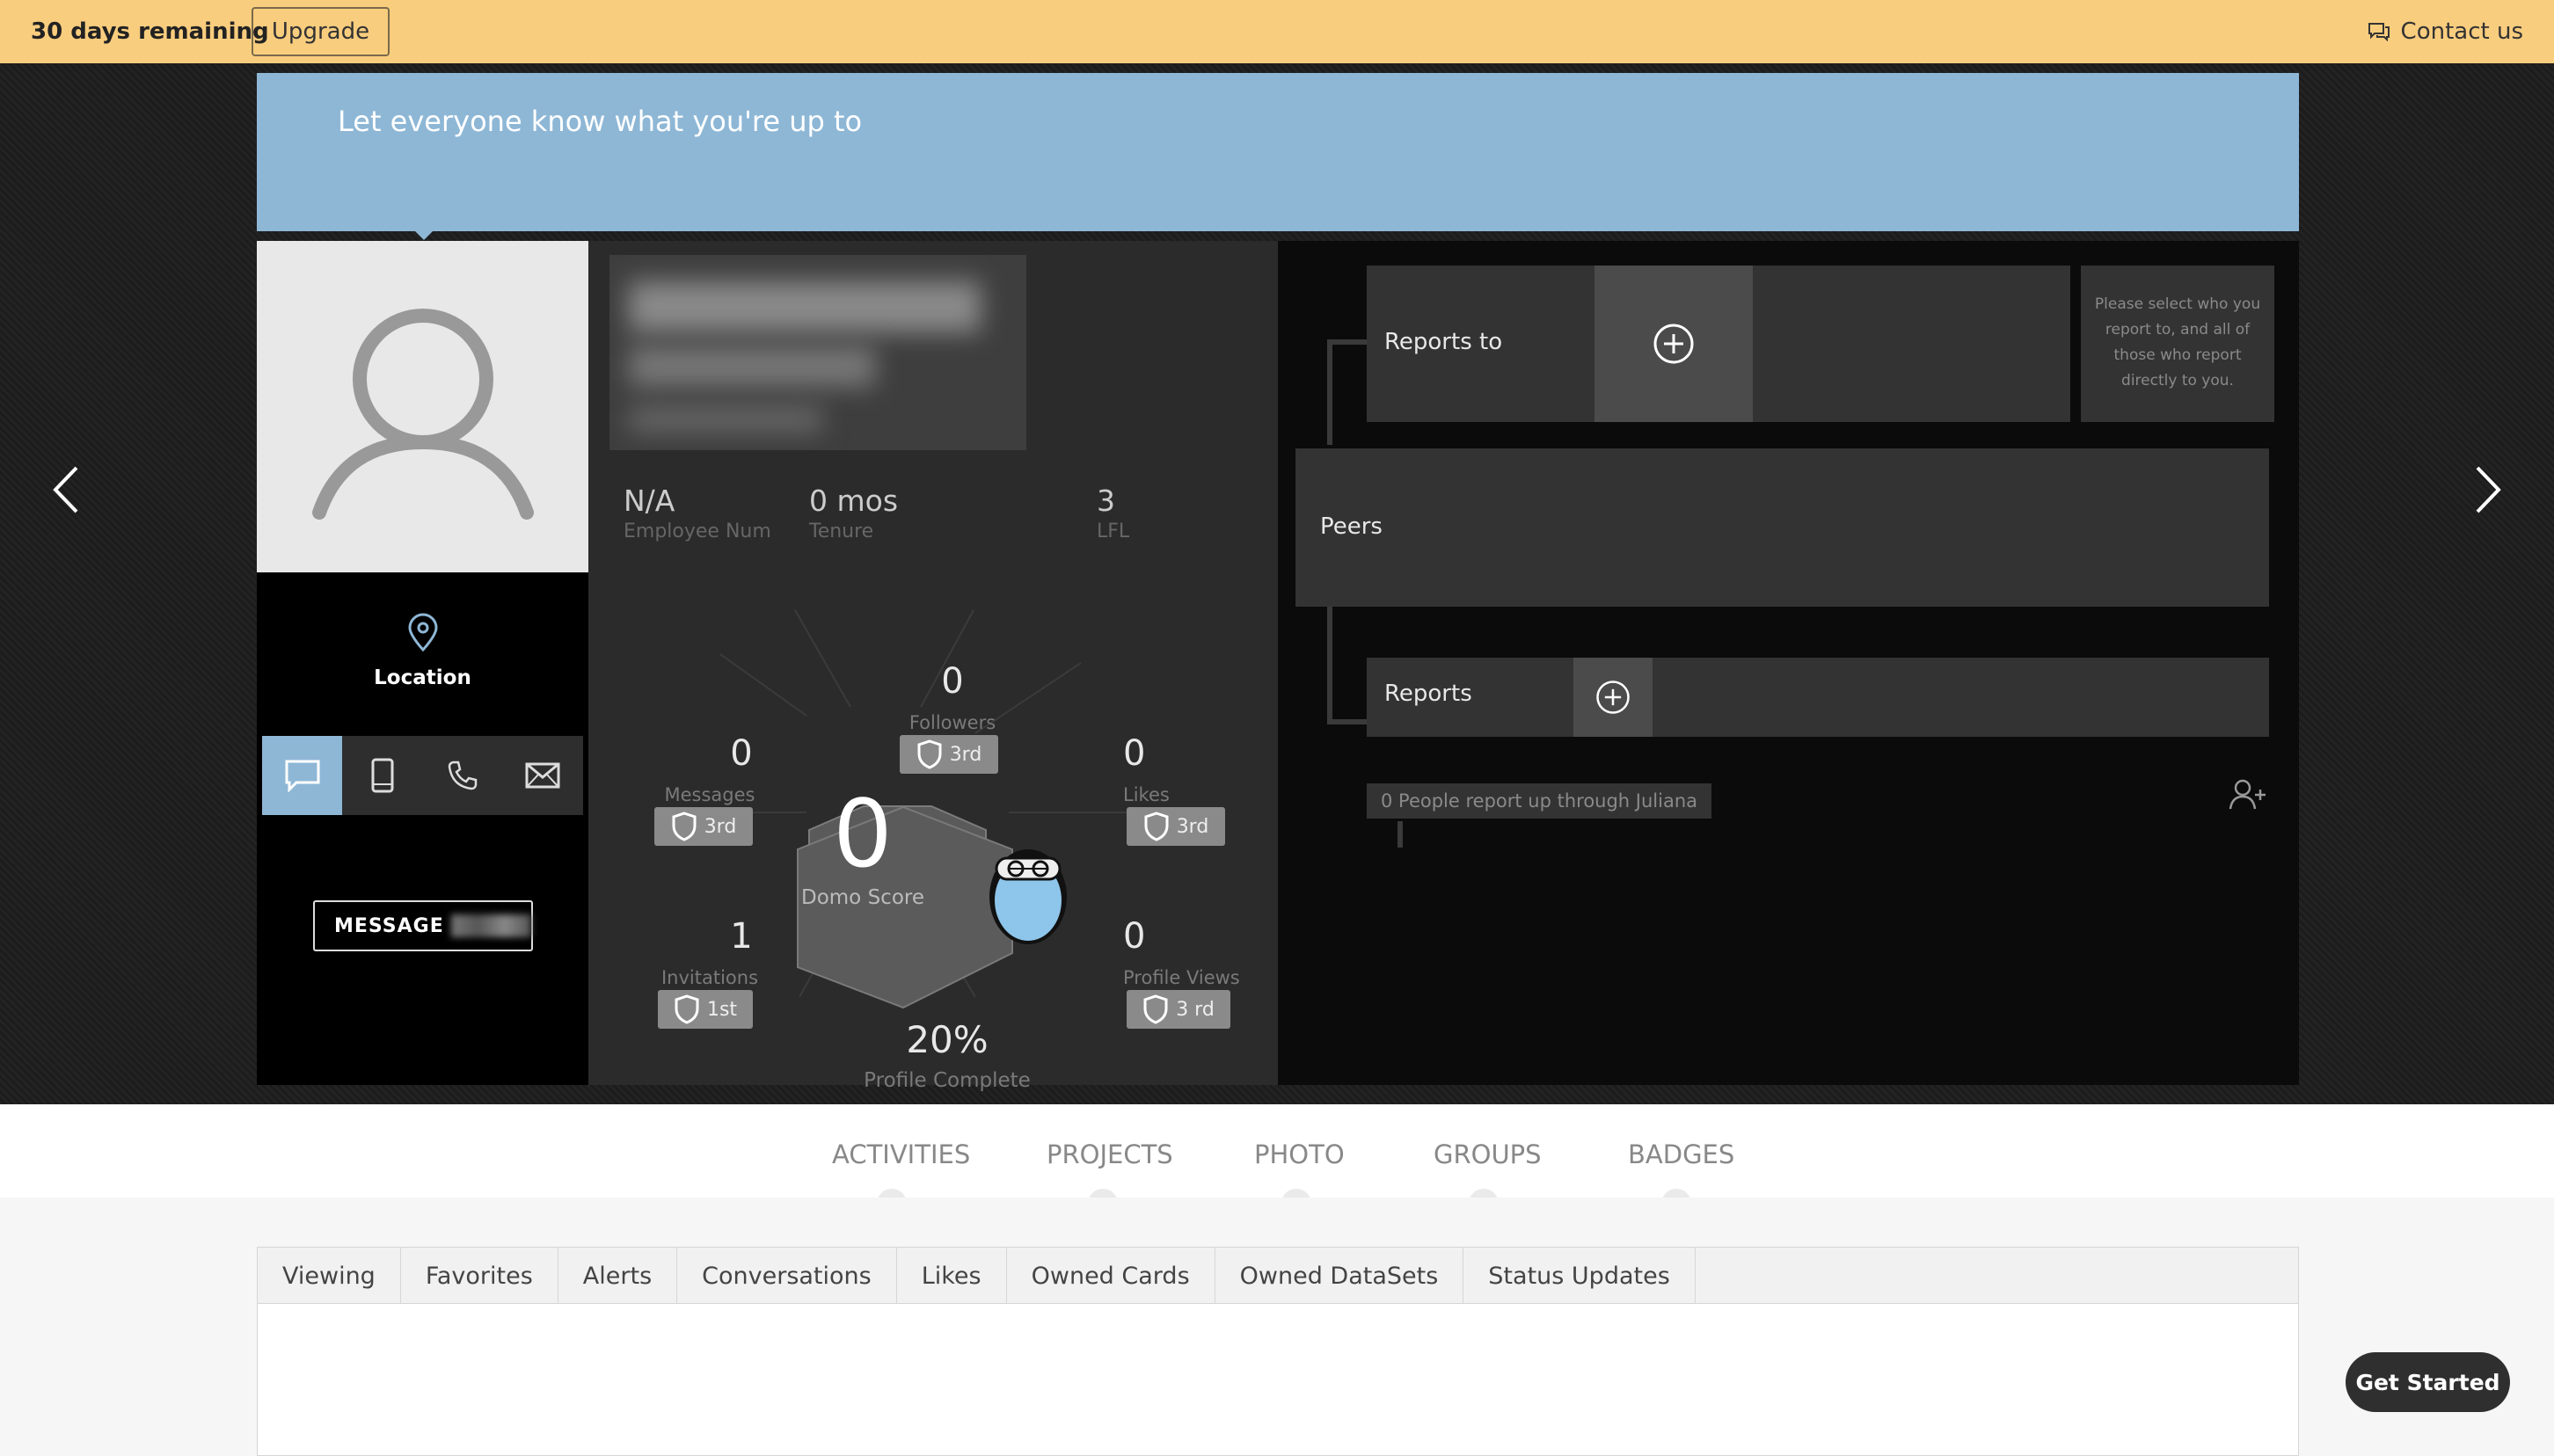  Describe the element at coordinates (490, 925) in the screenshot. I see `blurred-name` at that location.